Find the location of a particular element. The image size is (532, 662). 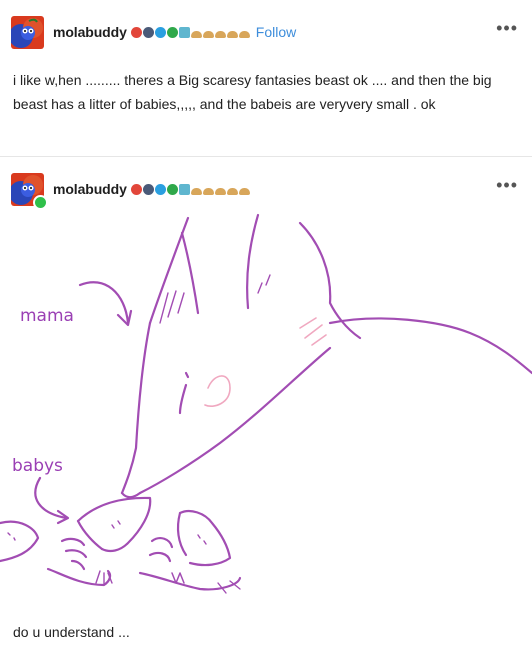

label-mama: mama is located at coordinates (47, 316).